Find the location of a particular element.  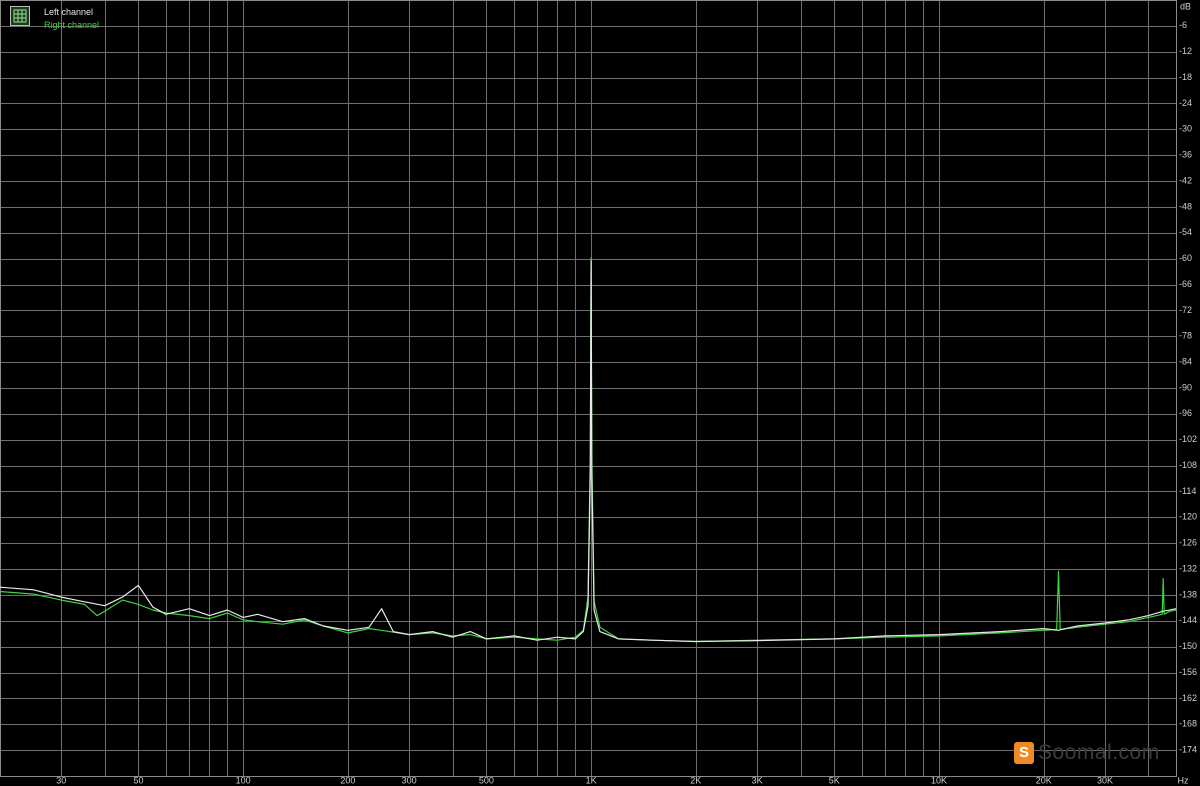

y-tick-label: -132 is located at coordinates (1188, 568).